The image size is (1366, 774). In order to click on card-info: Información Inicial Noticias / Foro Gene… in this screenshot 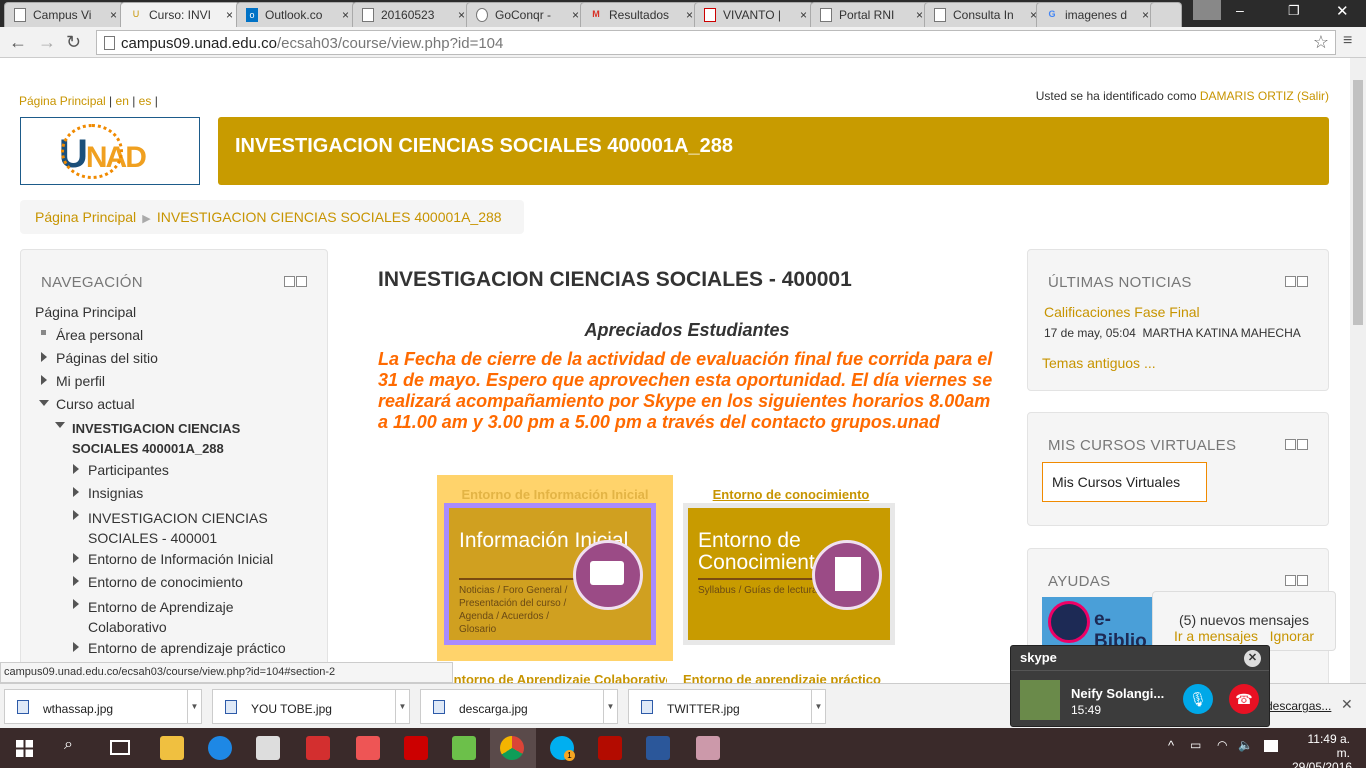, I will do `click(550, 574)`.